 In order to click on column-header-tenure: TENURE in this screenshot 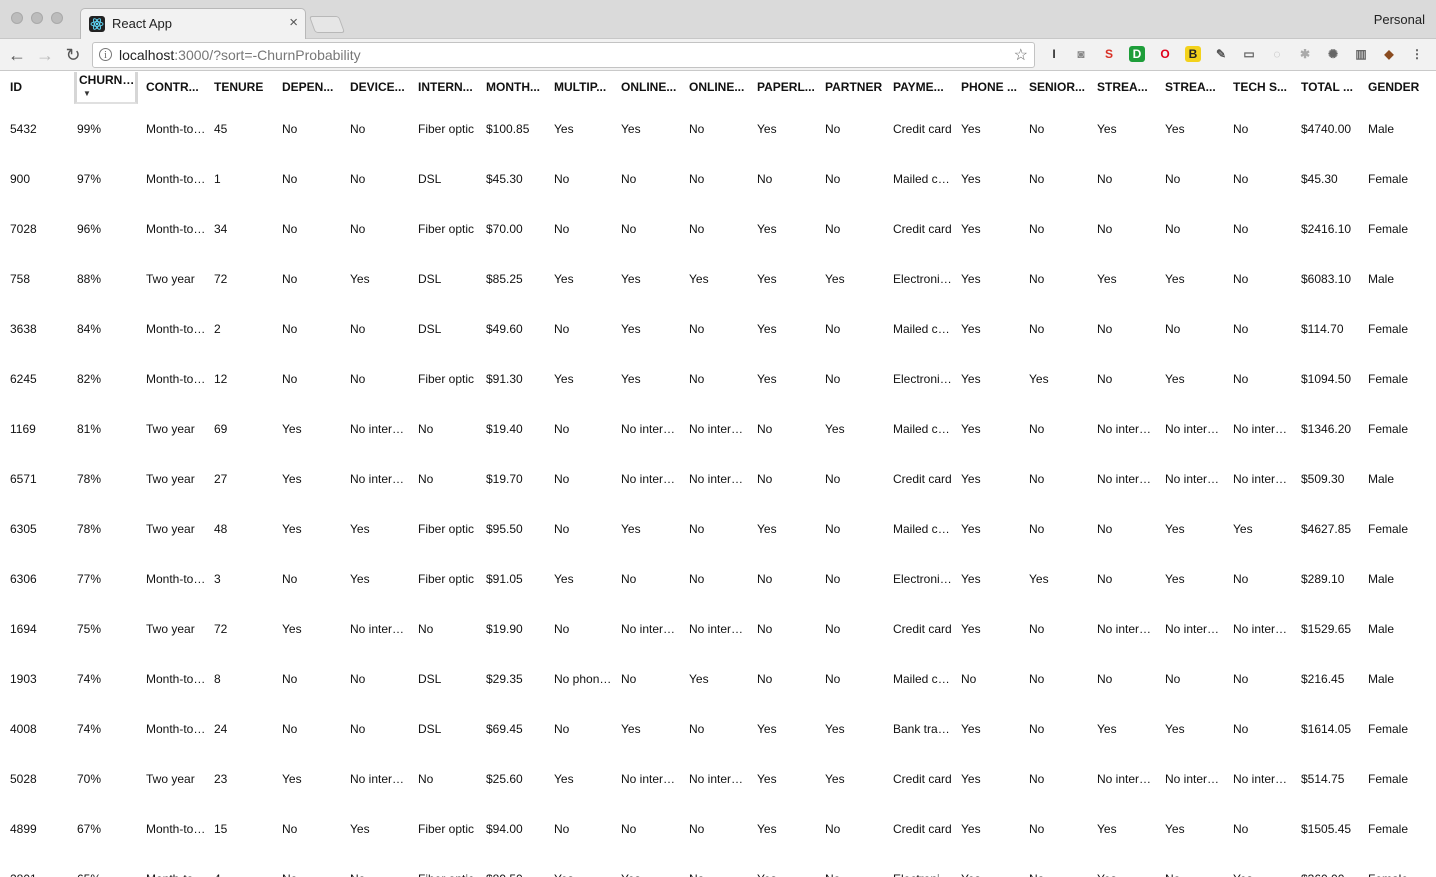, I will do `click(244, 88)`.